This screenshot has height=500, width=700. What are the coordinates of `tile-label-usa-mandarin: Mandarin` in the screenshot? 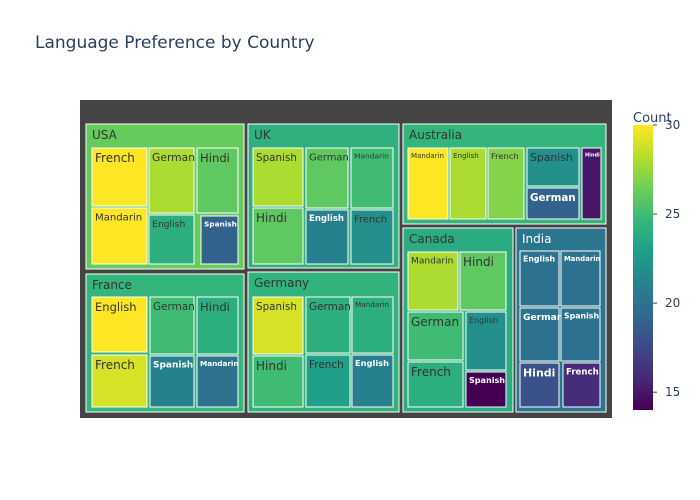 It's located at (118, 218).